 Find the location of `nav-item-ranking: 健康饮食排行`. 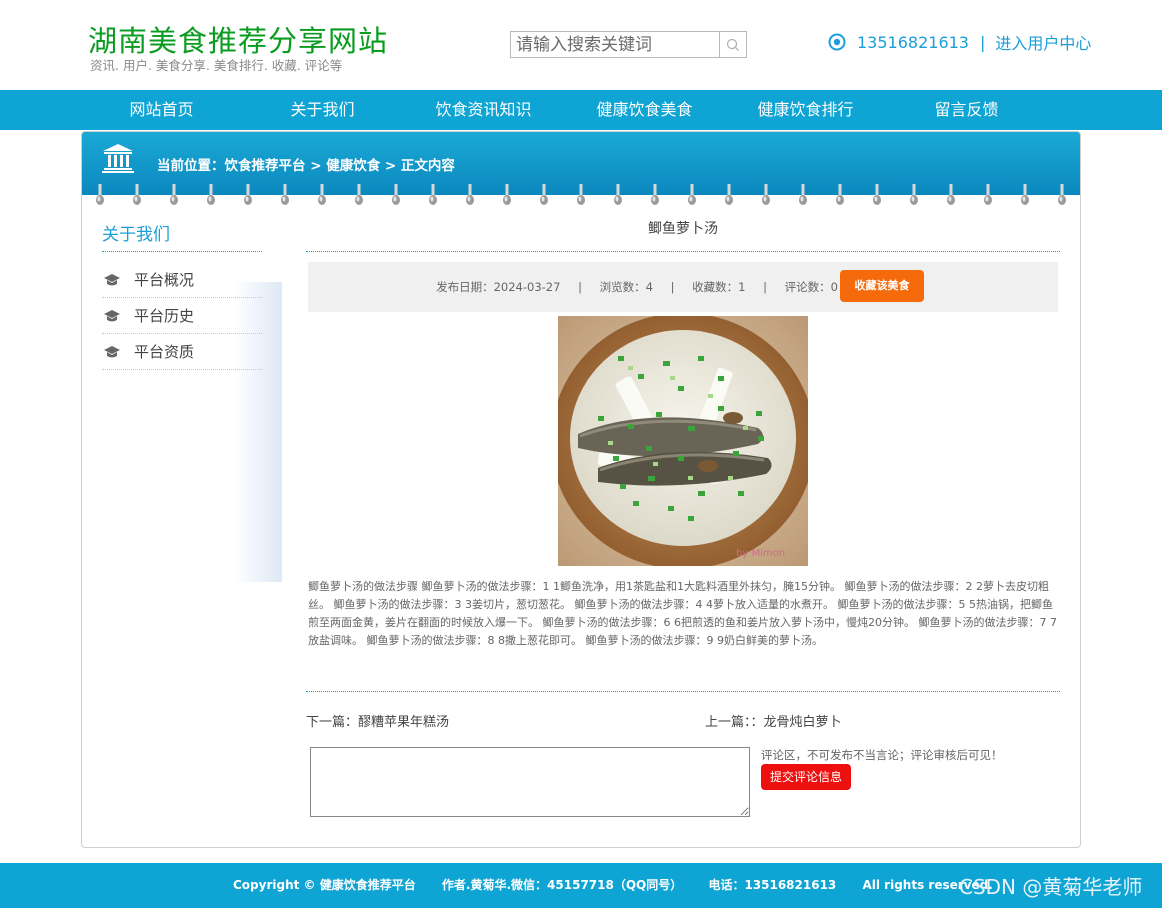

nav-item-ranking: 健康饮食排行 is located at coordinates (805, 110).